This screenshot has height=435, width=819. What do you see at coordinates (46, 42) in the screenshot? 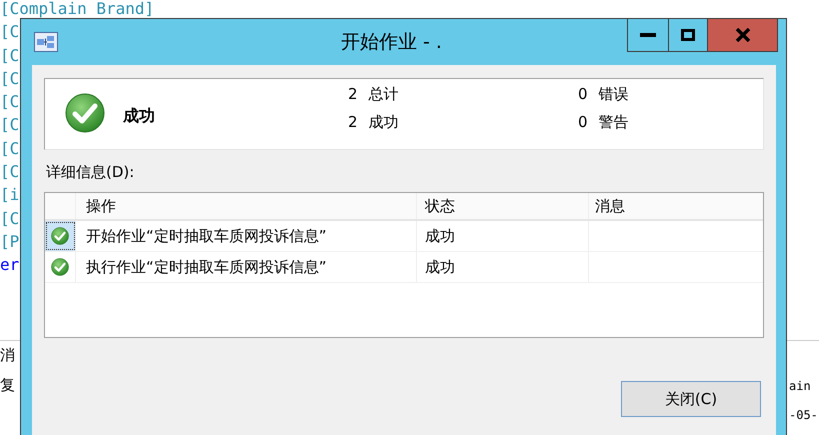
I see `app-icon` at bounding box center [46, 42].